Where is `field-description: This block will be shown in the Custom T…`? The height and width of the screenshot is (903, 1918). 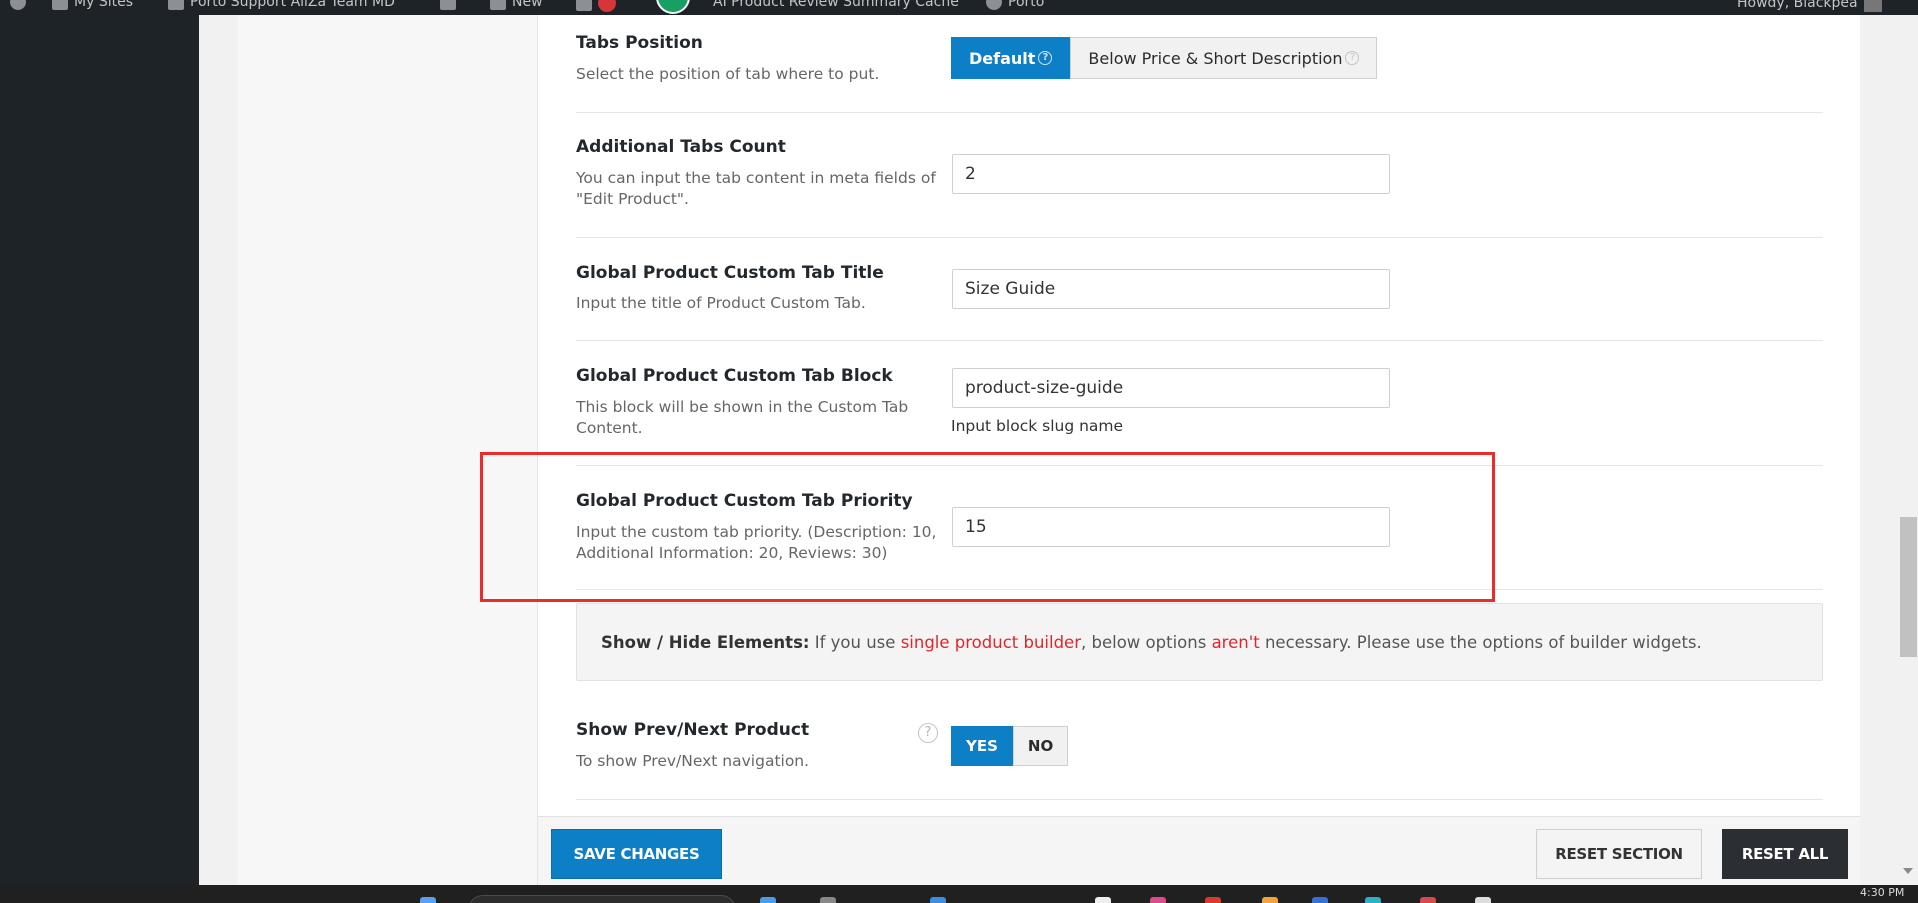
field-description: This block will be shown in the Custom T… is located at coordinates (742, 417).